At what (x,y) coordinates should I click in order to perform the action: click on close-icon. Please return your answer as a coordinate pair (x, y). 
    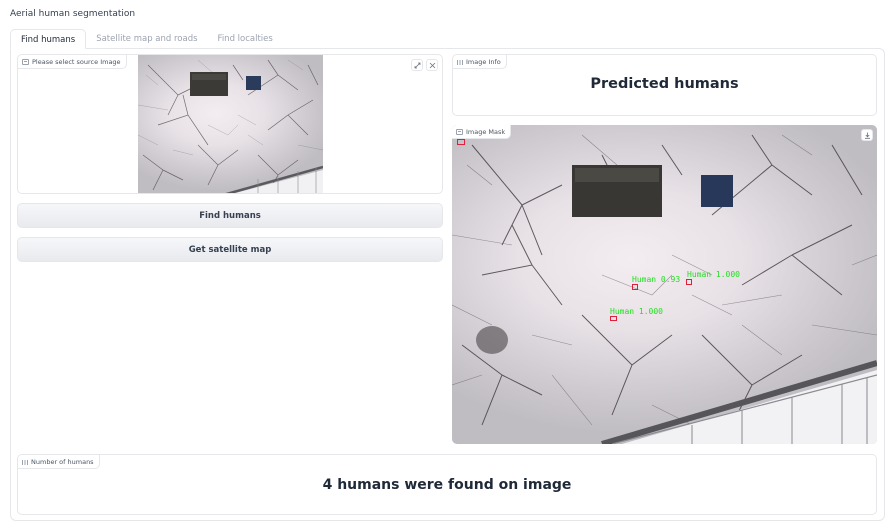
    Looking at the image, I should click on (432, 65).